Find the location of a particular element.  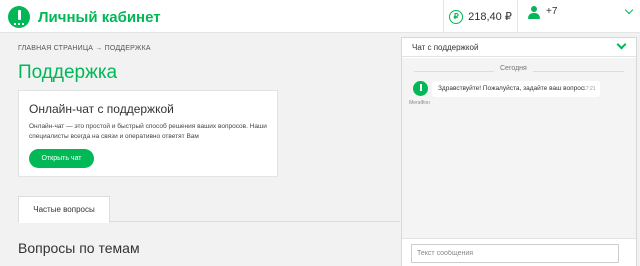

breadcrumb: ГЛАВНАЯ СТРАНИЦА → ПОДДЕРЖКА is located at coordinates (84, 48).